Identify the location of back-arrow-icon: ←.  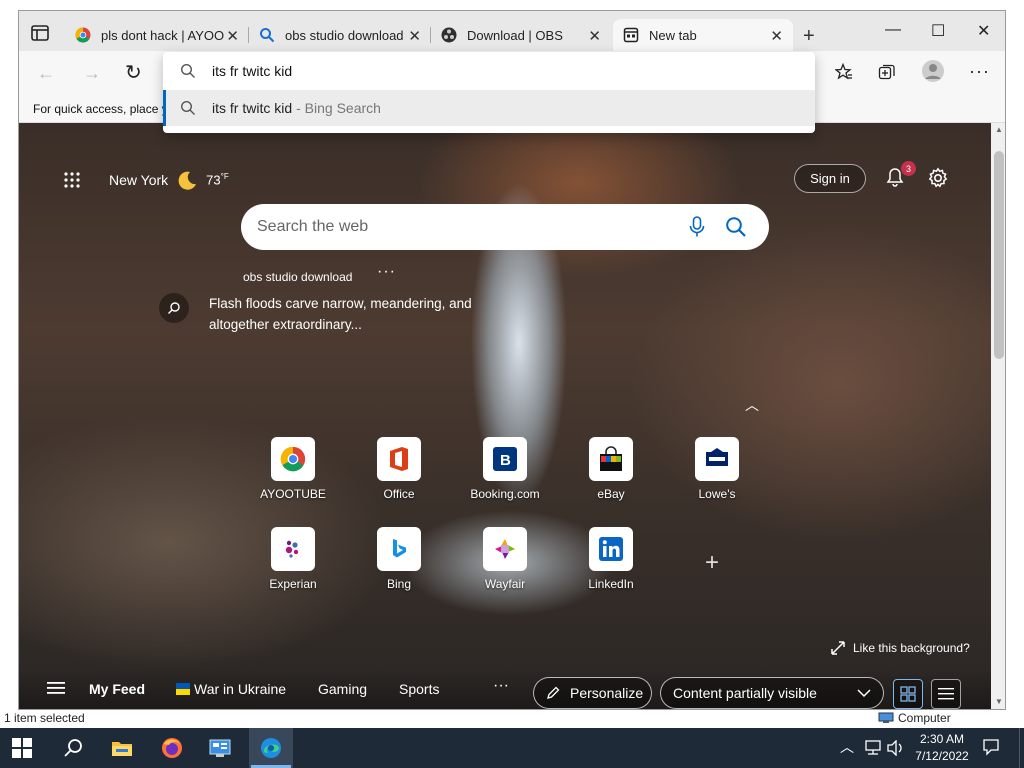
(46, 73).